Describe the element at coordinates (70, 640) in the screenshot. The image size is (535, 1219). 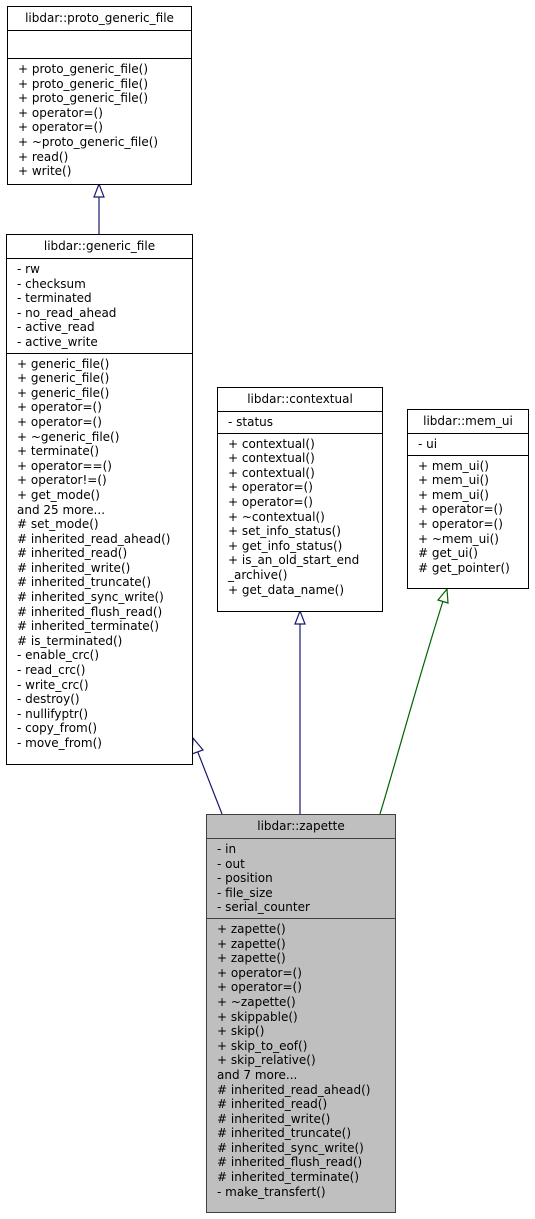
I see `method-row: # is_terminated()` at that location.